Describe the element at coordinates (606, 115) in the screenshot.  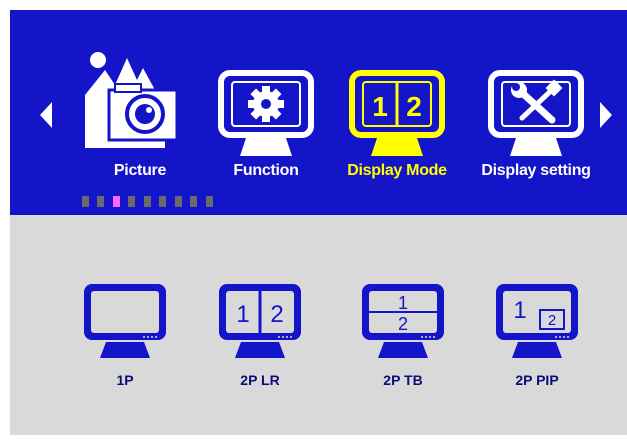
I see `right-arrow-icon` at that location.